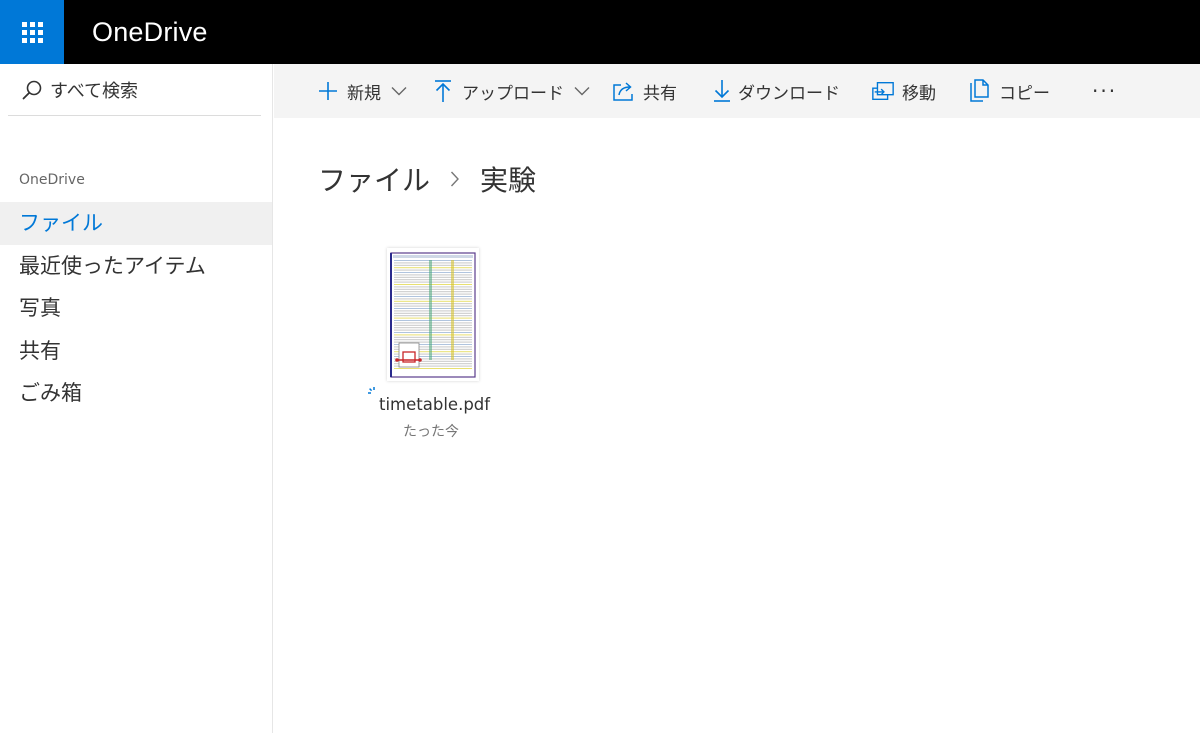 The image size is (1200, 733). I want to click on plus-icon, so click(328, 91).